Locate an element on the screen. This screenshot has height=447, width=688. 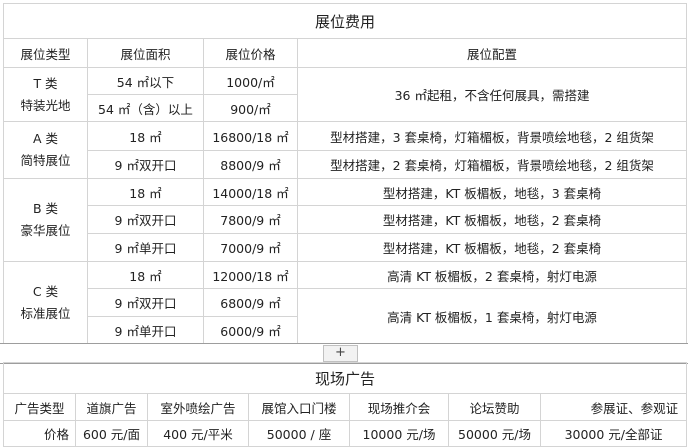
header-booth-config: 展位配置 is located at coordinates (492, 53).